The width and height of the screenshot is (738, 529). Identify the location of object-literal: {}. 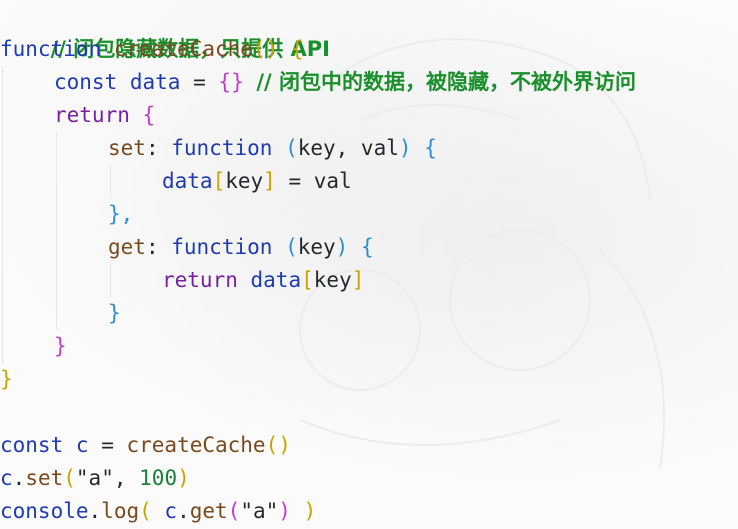
(231, 82).